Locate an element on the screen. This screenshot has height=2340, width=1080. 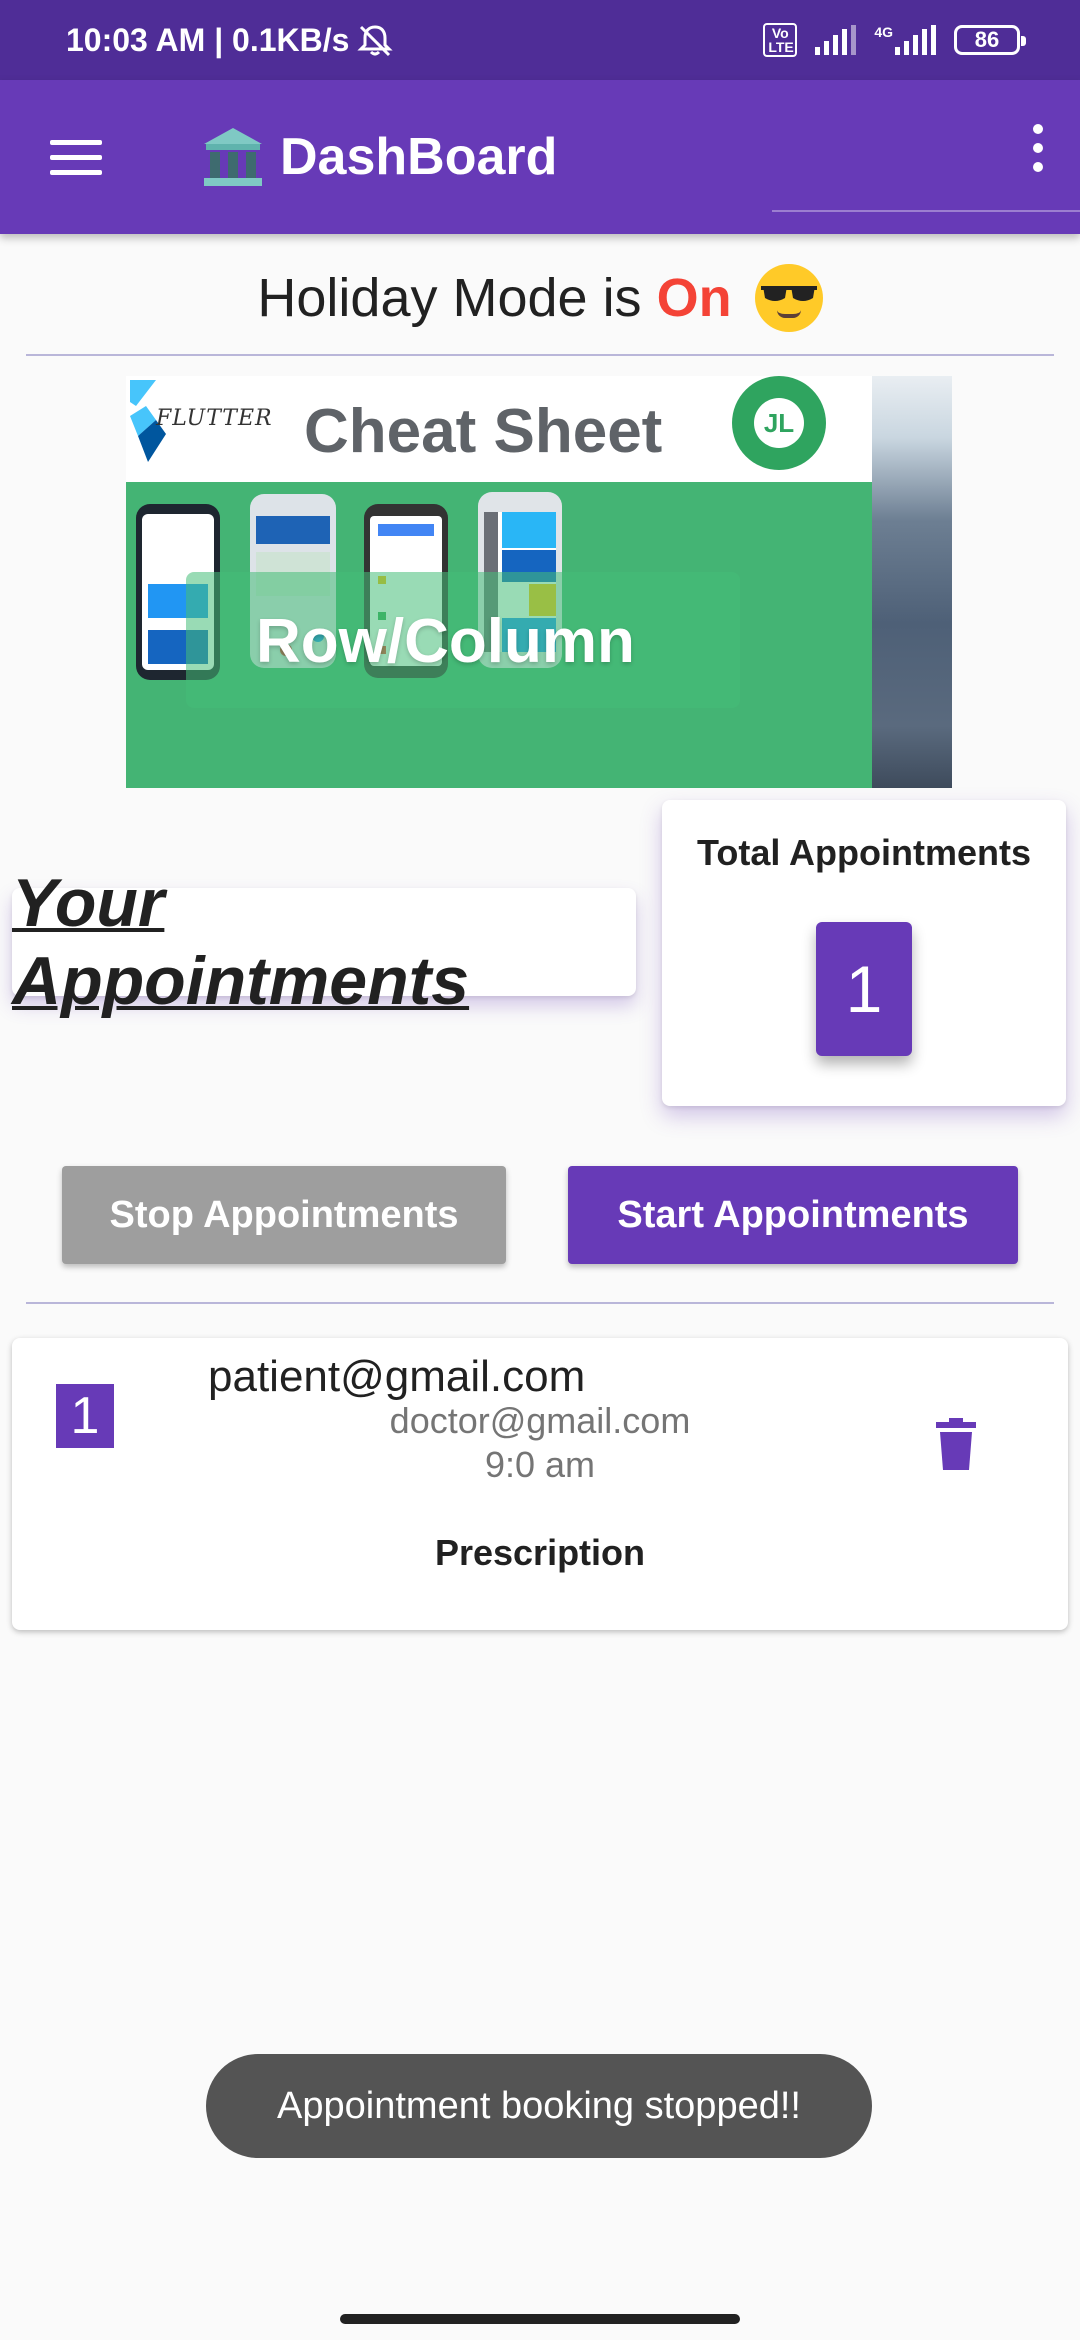
app-title: DashBoard is located at coordinates (419, 157).